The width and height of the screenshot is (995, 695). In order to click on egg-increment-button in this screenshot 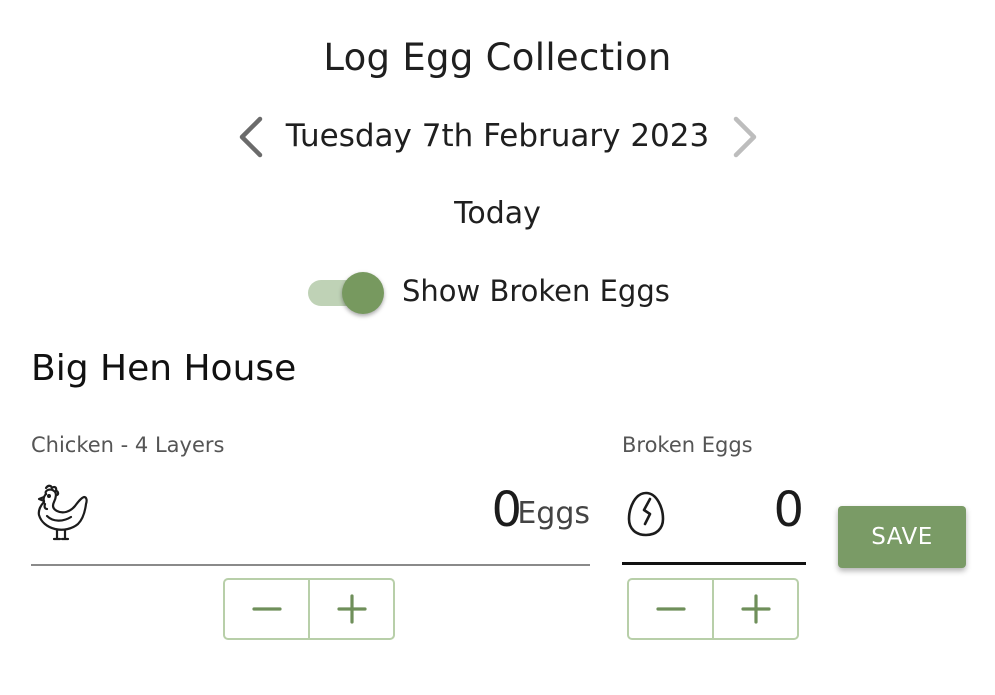, I will do `click(350, 609)`.